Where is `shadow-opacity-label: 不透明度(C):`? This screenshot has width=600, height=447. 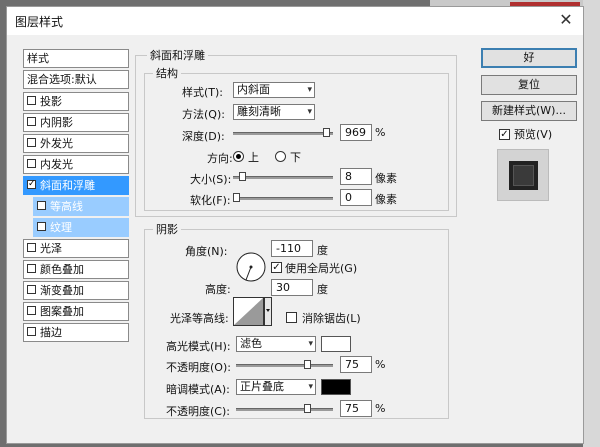
shadow-opacity-label: 不透明度(C): is located at coordinates (198, 411).